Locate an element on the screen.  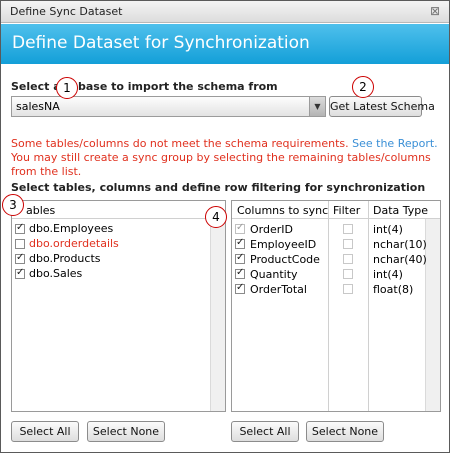
columns-scrollbar is located at coordinates (432, 315).